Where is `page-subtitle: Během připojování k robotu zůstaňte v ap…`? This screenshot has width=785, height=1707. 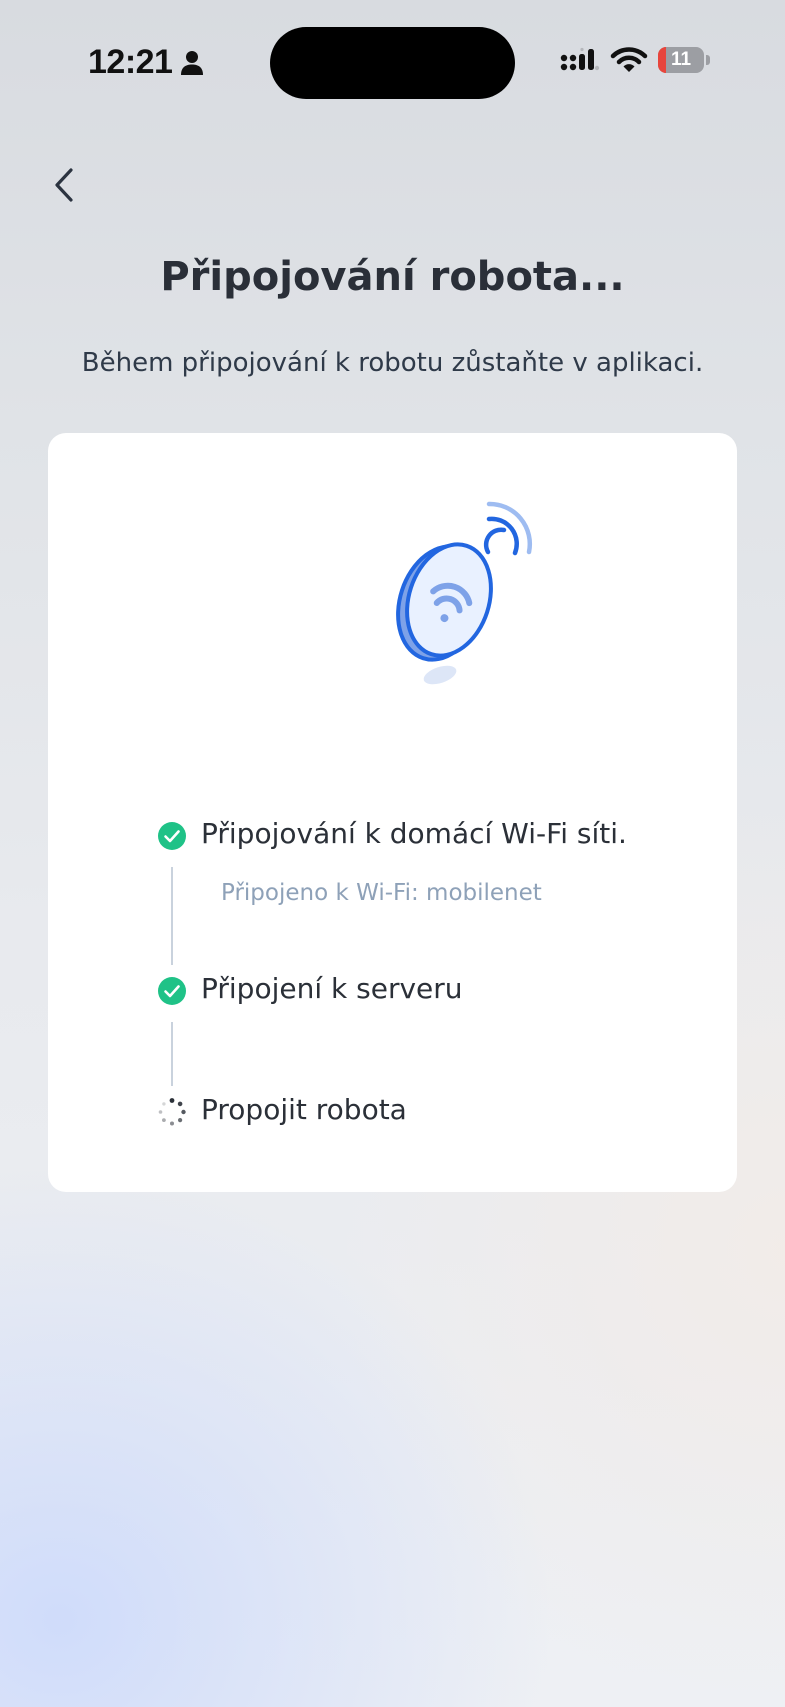
page-subtitle: Během připojování k robotu zůstaňte v ap… is located at coordinates (392, 363).